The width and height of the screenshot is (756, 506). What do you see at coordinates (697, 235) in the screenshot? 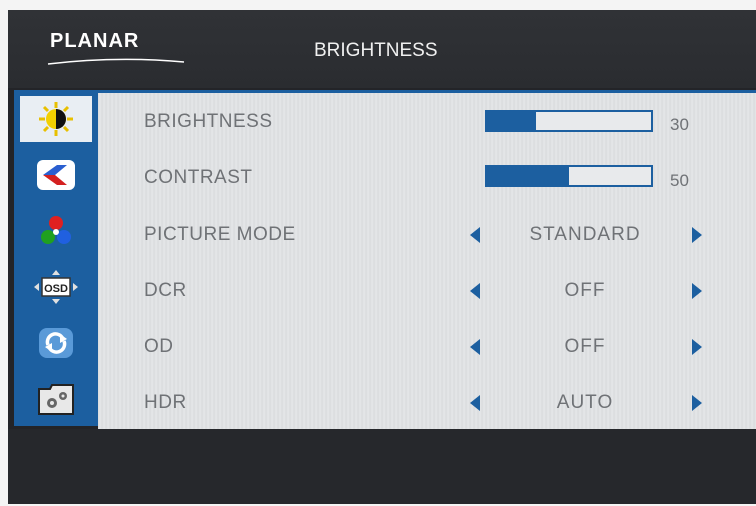
I see `picture-mode-right-arrow-icon` at bounding box center [697, 235].